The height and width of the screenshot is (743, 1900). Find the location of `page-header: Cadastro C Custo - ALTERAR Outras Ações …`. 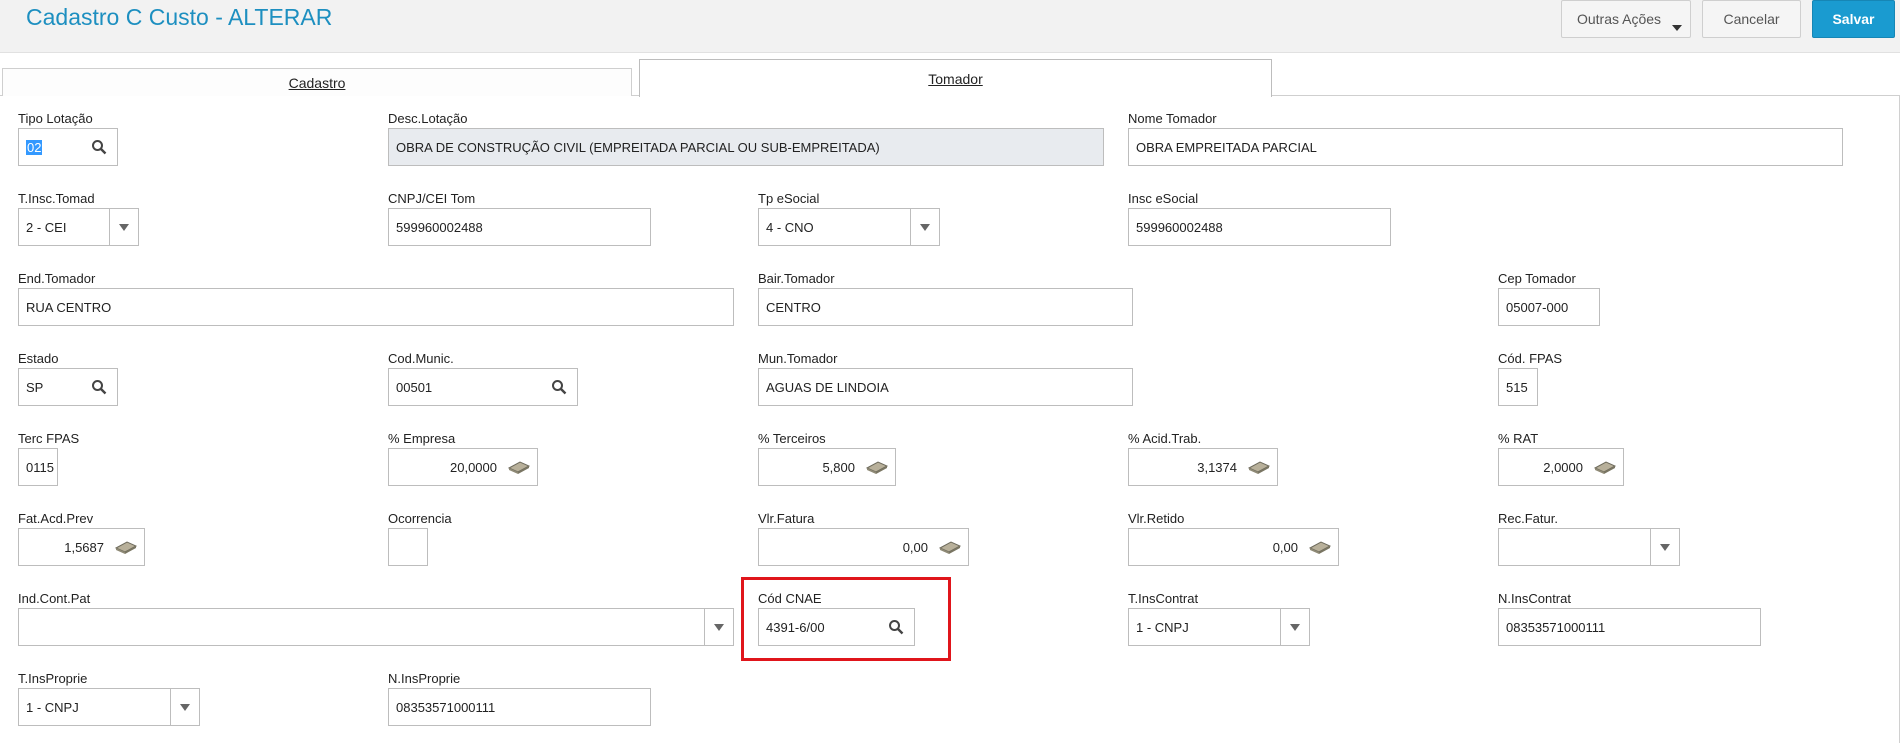

page-header: Cadastro C Custo - ALTERAR Outras Ações … is located at coordinates (950, 26).